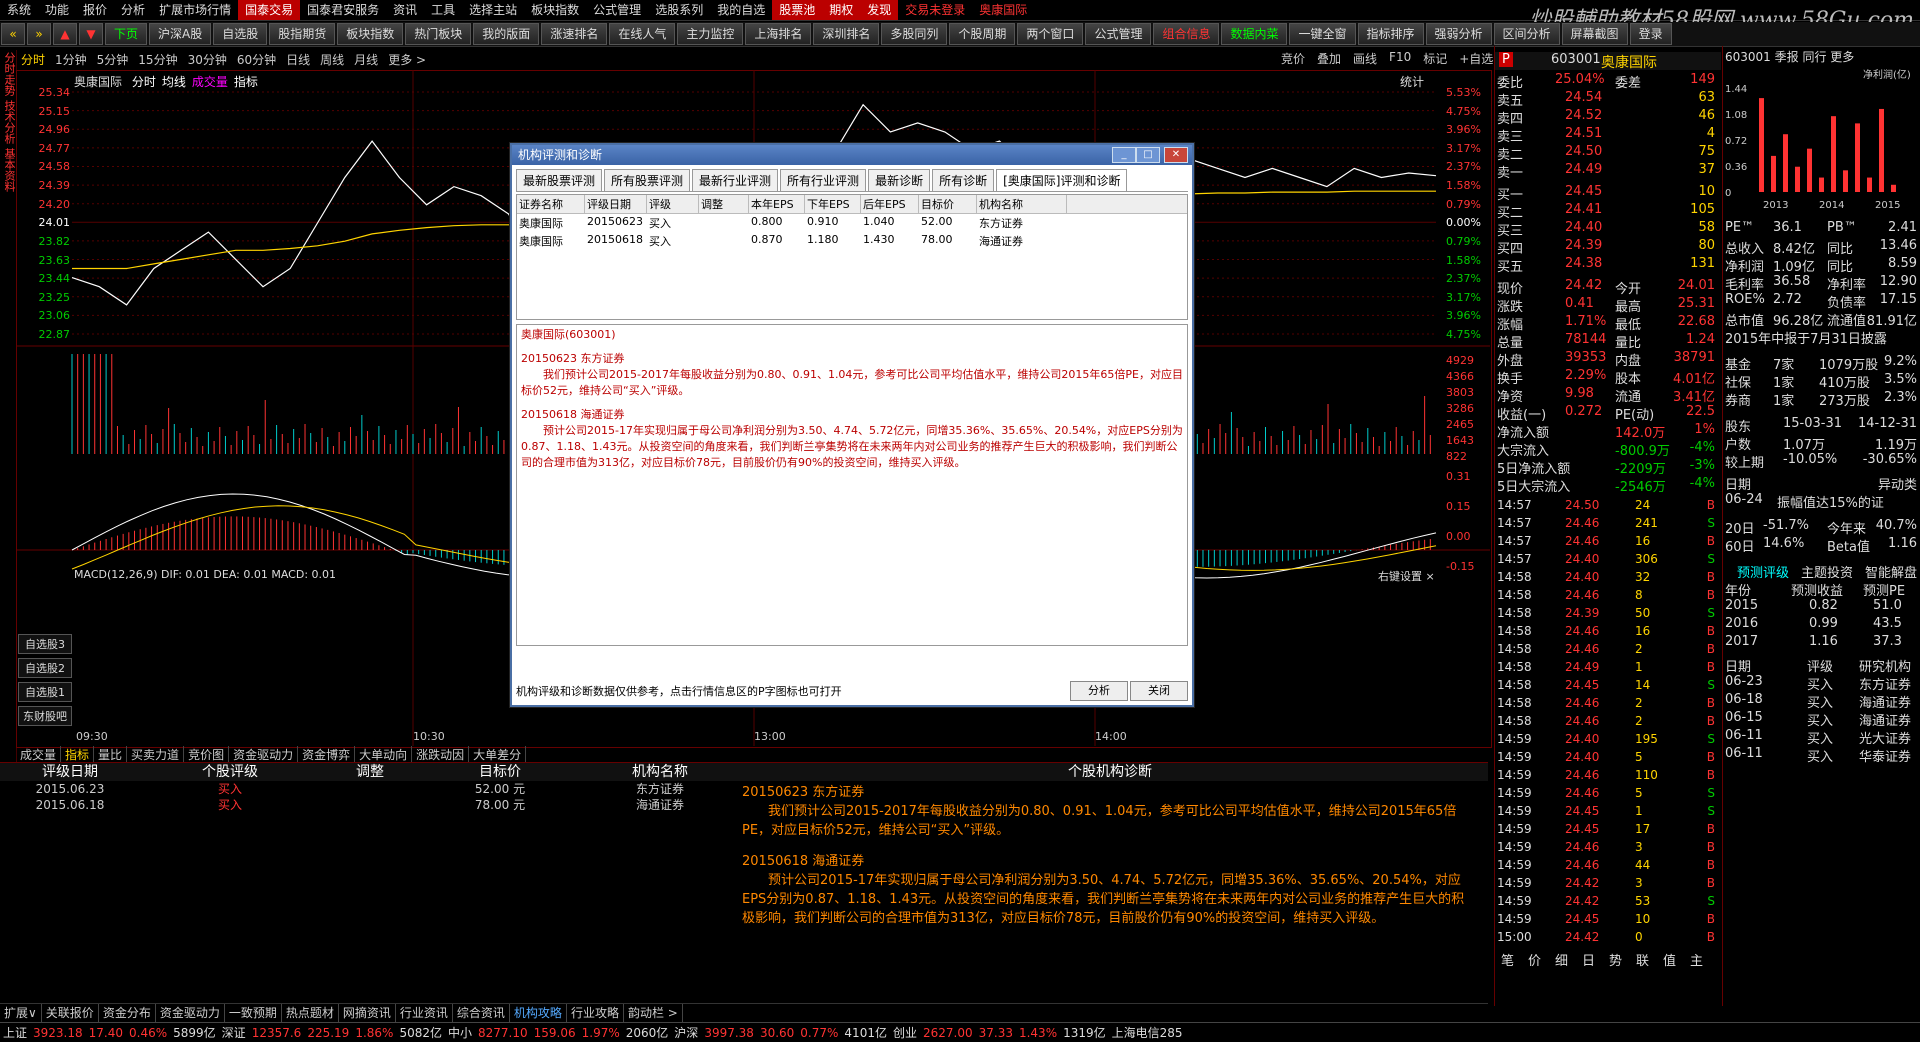 This screenshot has height=1042, width=1920. I want to click on forecast-tab: 预测评级, so click(1763, 571).